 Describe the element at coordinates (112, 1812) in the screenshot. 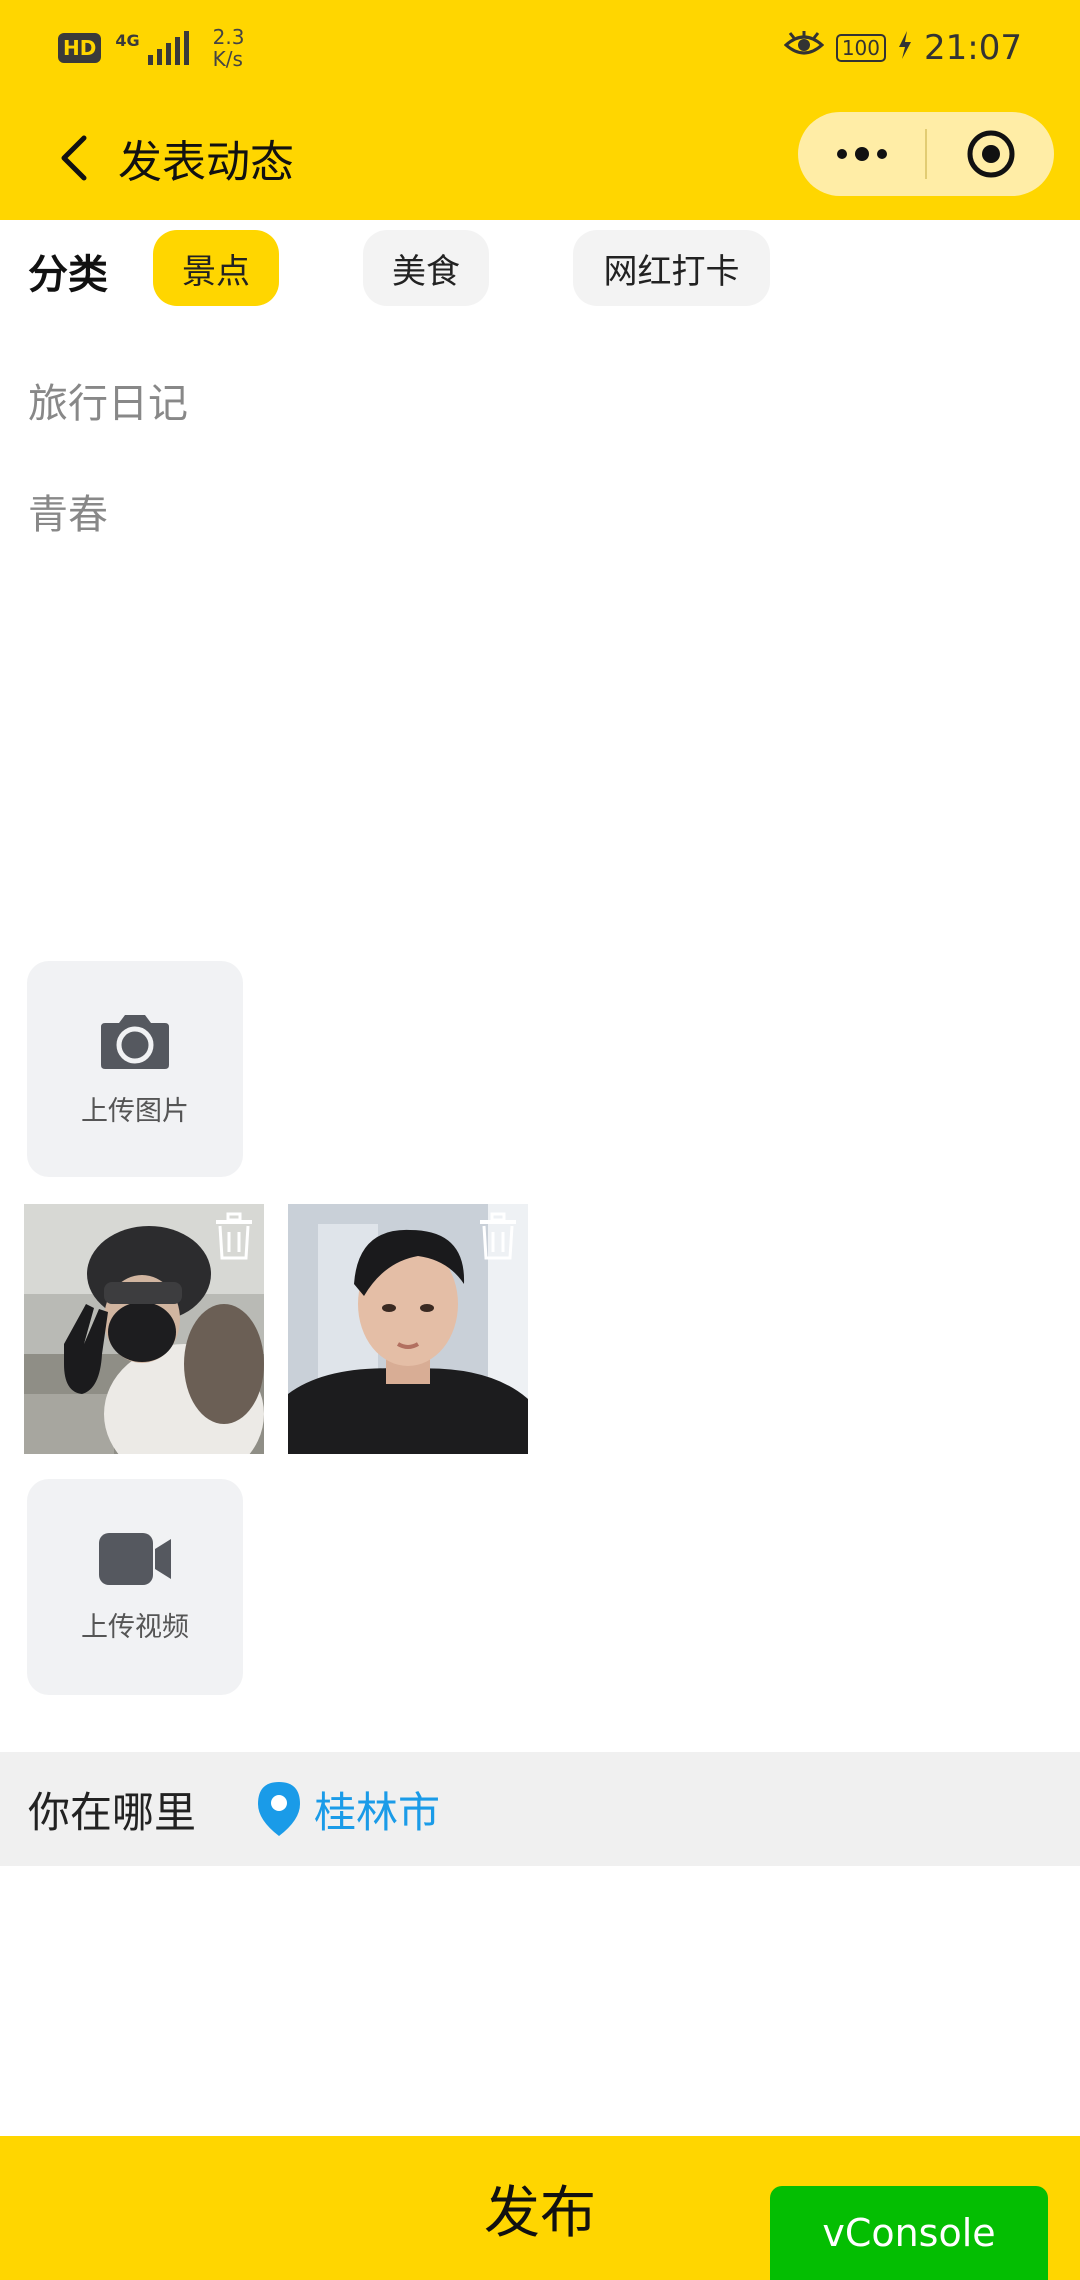

I see `location-label: 你在哪里` at that location.